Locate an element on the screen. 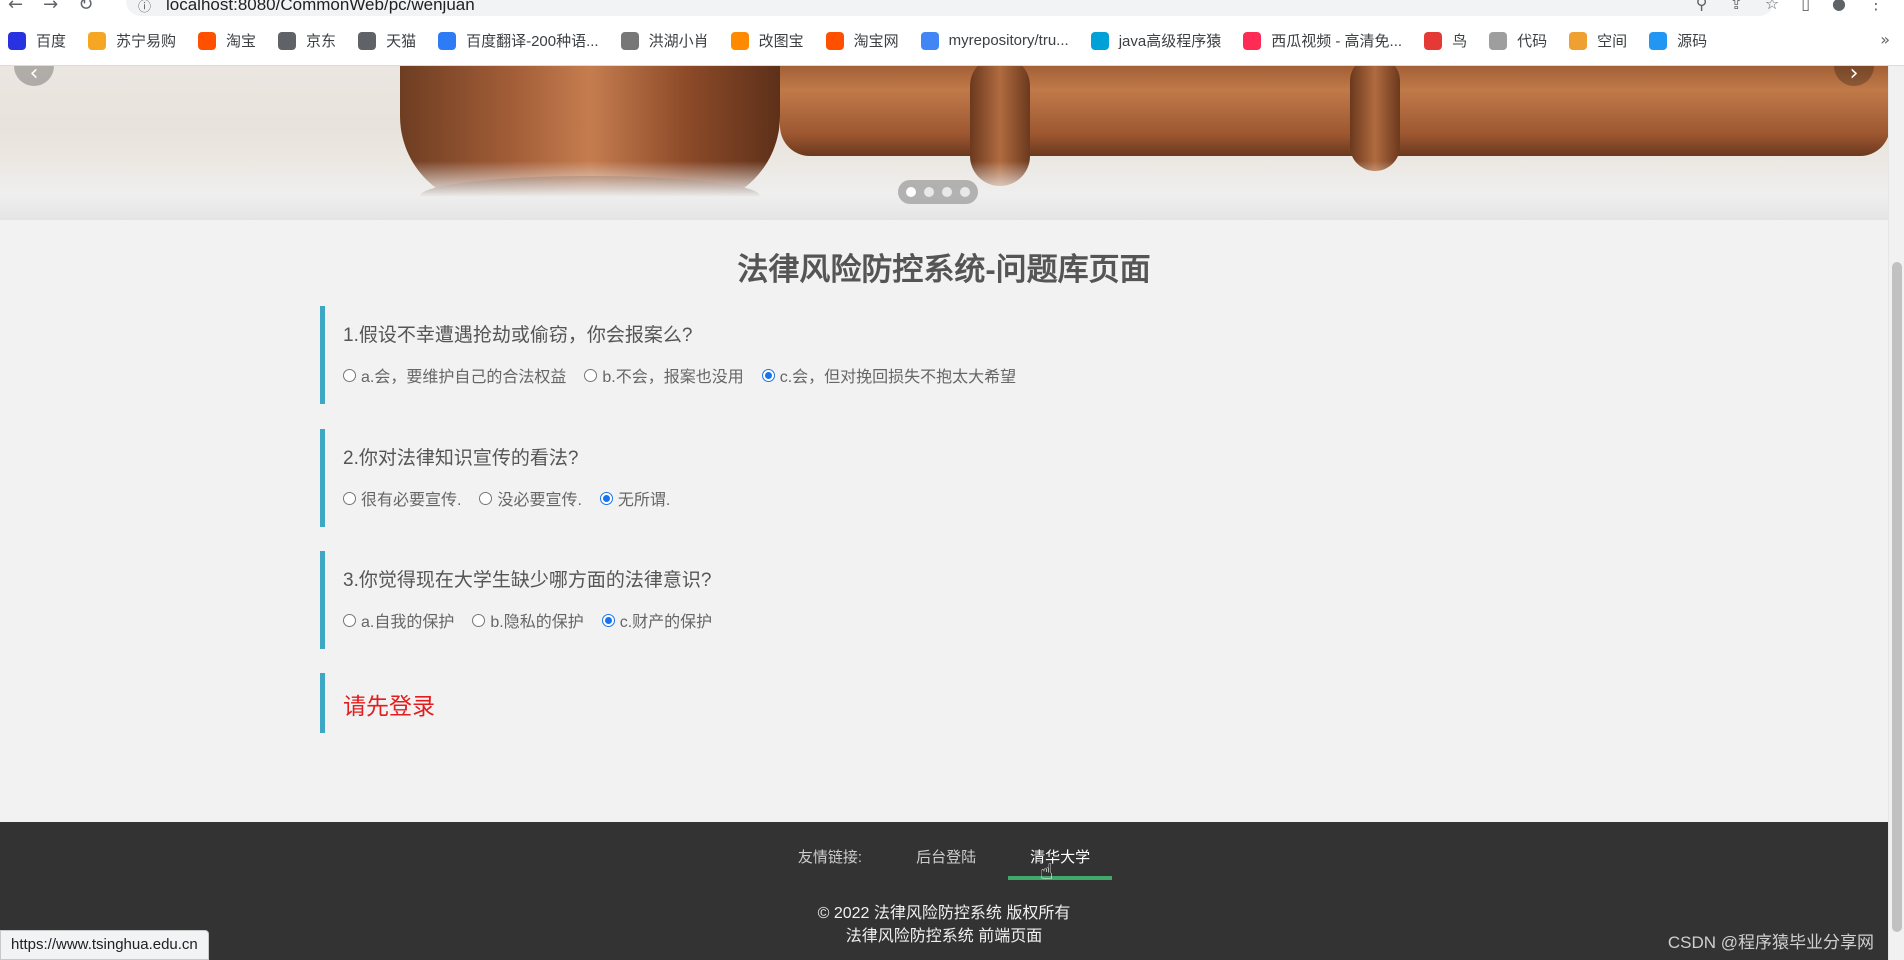 This screenshot has width=1904, height=960. answer-option: a.自我的保护 is located at coordinates (398, 620).